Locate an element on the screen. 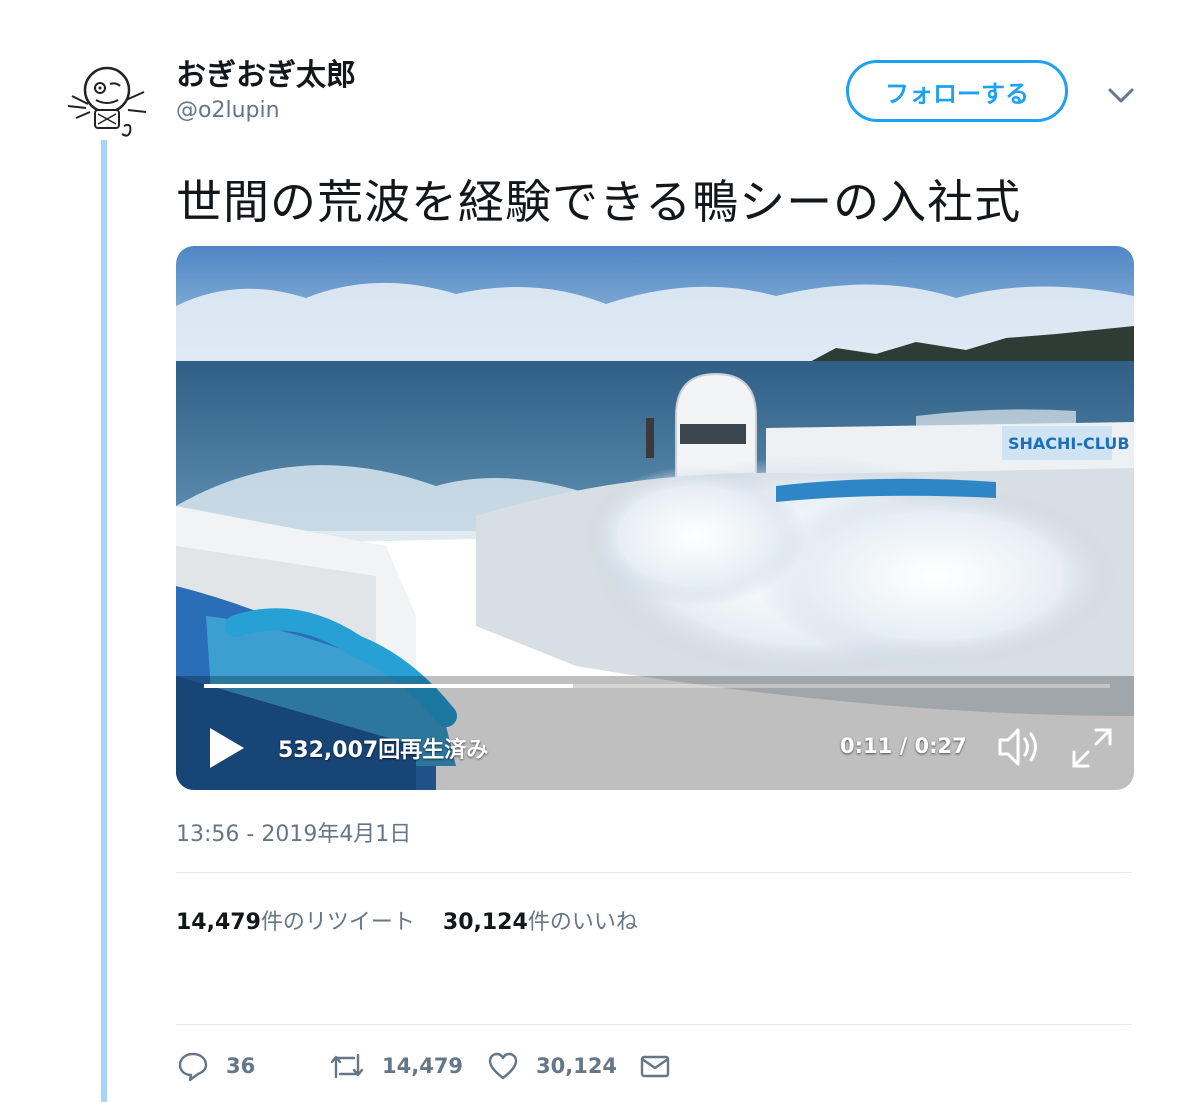 The height and width of the screenshot is (1102, 1200). like-button: 30,124 is located at coordinates (551, 1066).